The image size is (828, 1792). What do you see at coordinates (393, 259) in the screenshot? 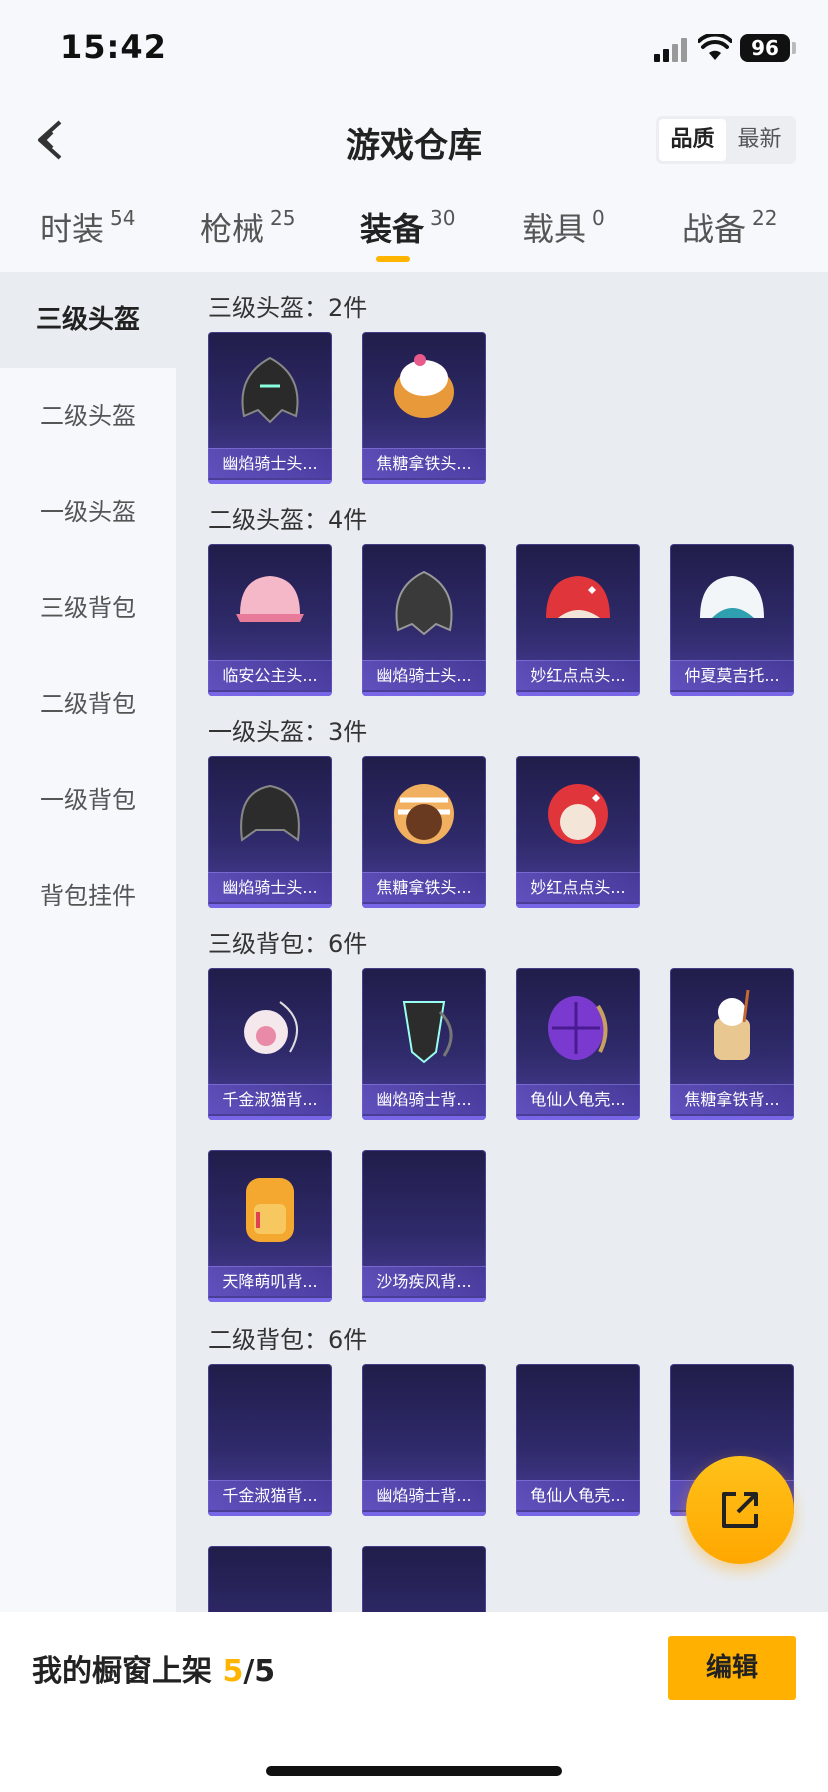
I see `active-tab-indicator` at bounding box center [393, 259].